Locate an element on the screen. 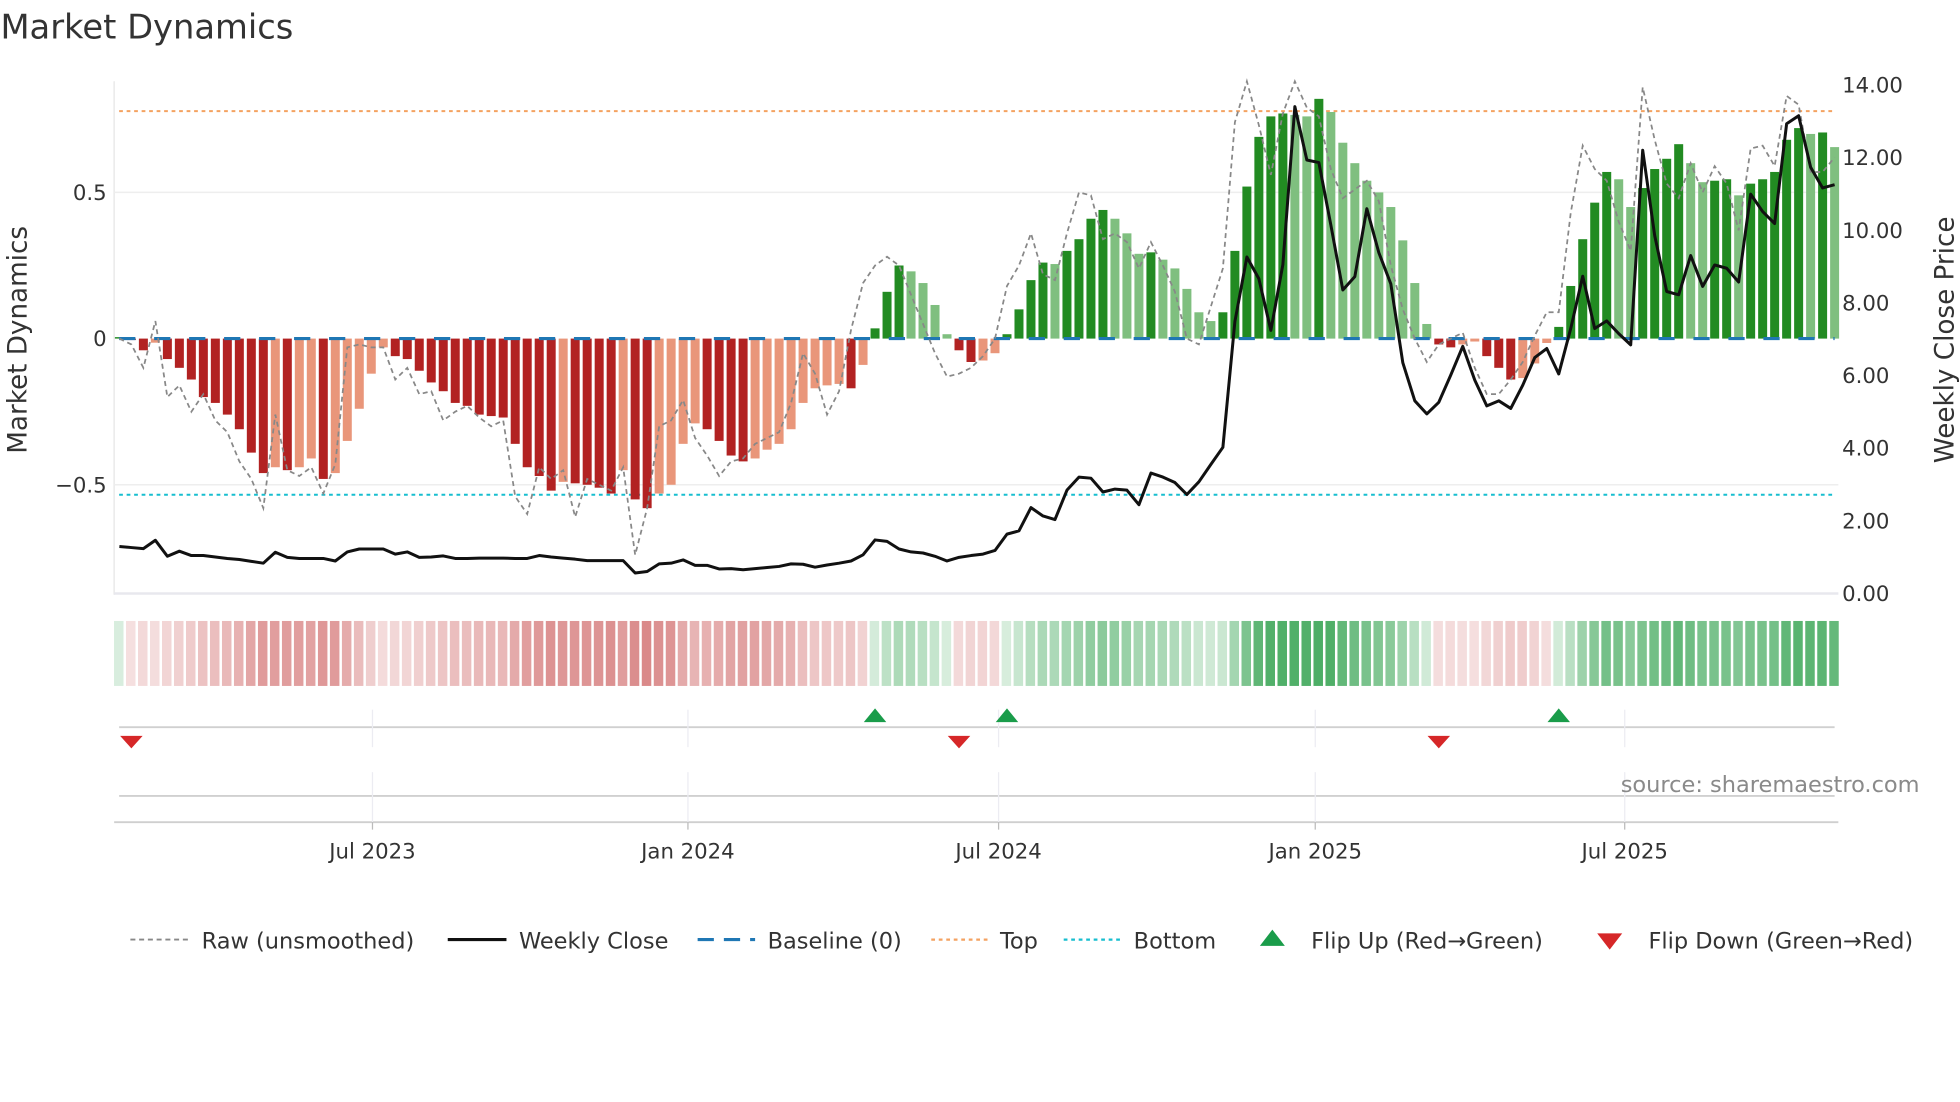 Image resolution: width=1960 pixels, height=1102 pixels. y-tick-label: 0 is located at coordinates (100, 339).